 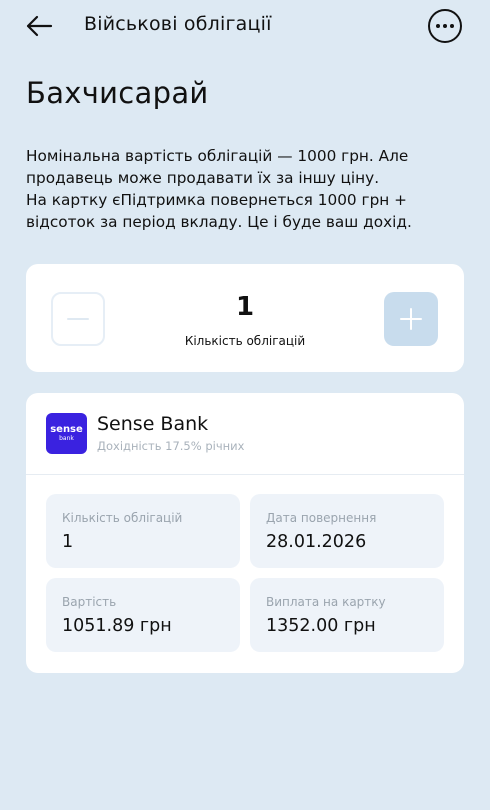 What do you see at coordinates (347, 531) in the screenshot?
I see `info-tile-return-date: Дата повернення 28.01.2026` at bounding box center [347, 531].